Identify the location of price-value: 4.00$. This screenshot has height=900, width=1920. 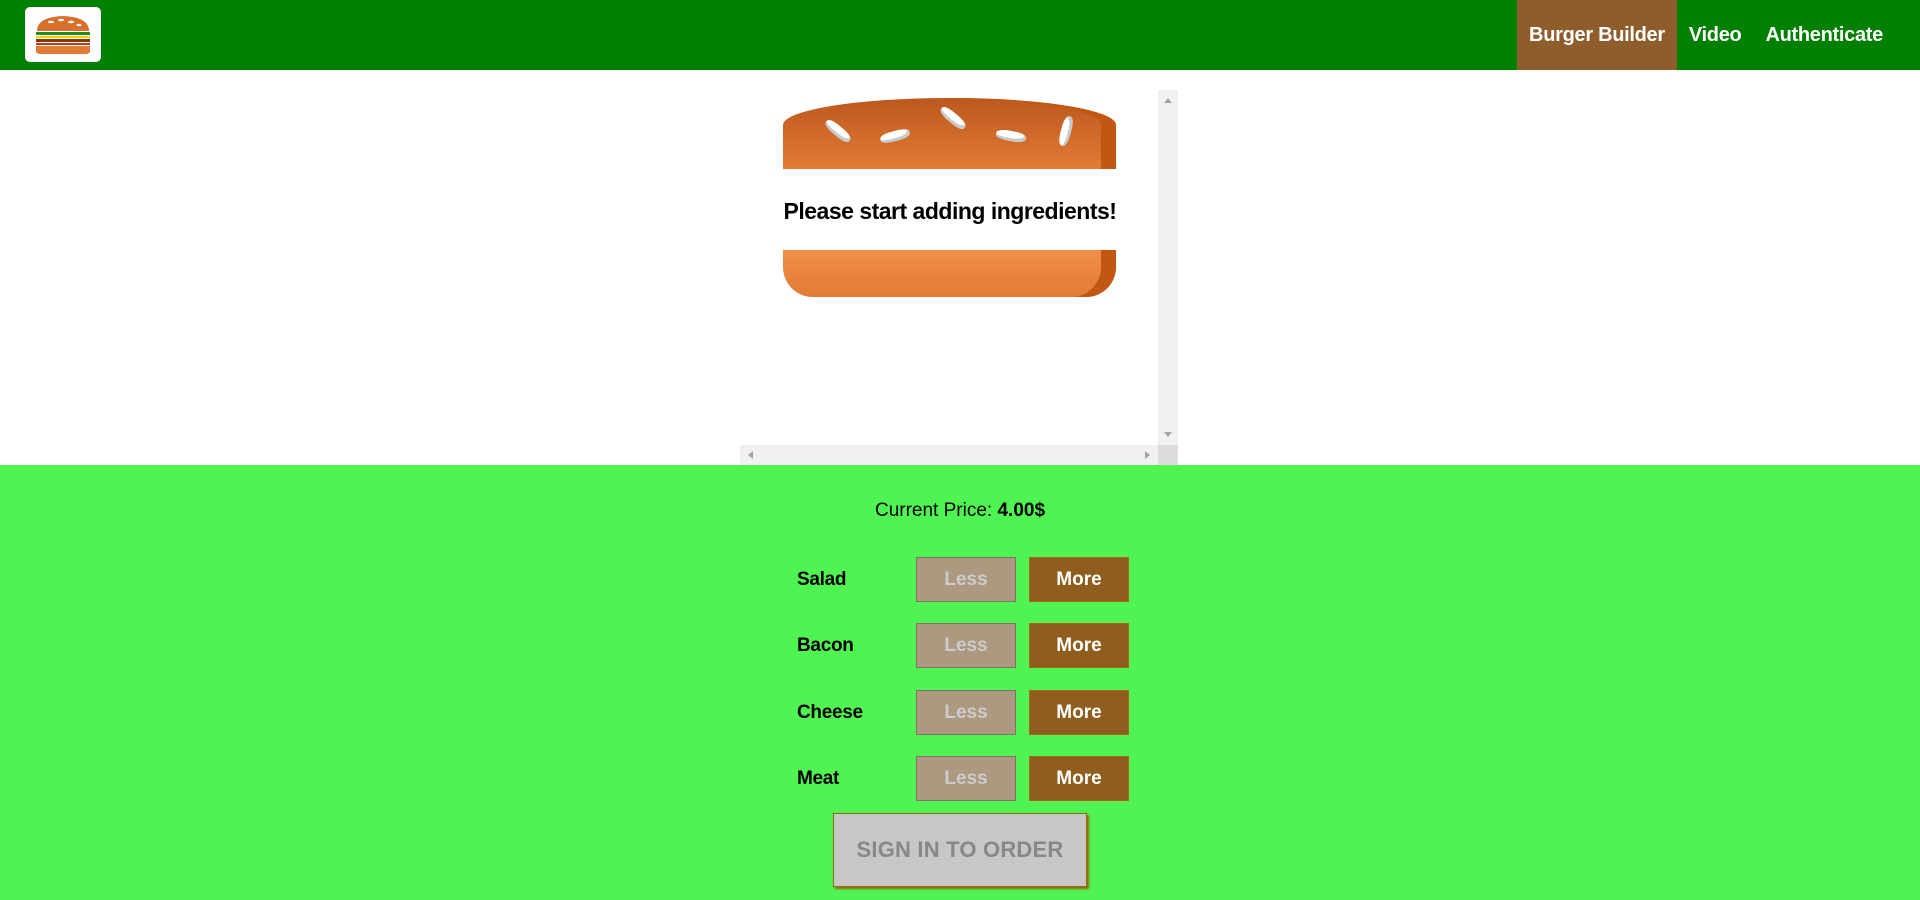
(1021, 510).